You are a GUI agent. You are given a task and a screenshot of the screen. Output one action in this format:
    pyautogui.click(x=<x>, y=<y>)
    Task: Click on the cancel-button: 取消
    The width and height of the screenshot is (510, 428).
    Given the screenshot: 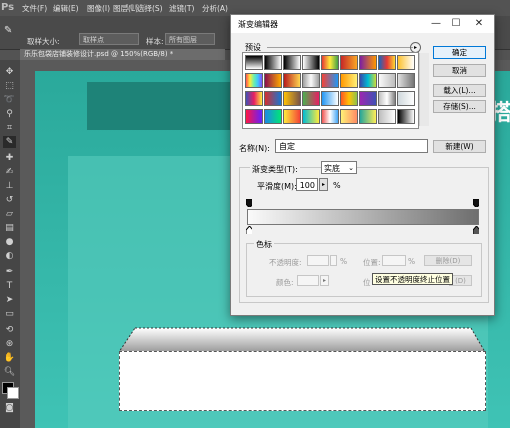 What is the action you would take?
    pyautogui.click(x=459, y=70)
    